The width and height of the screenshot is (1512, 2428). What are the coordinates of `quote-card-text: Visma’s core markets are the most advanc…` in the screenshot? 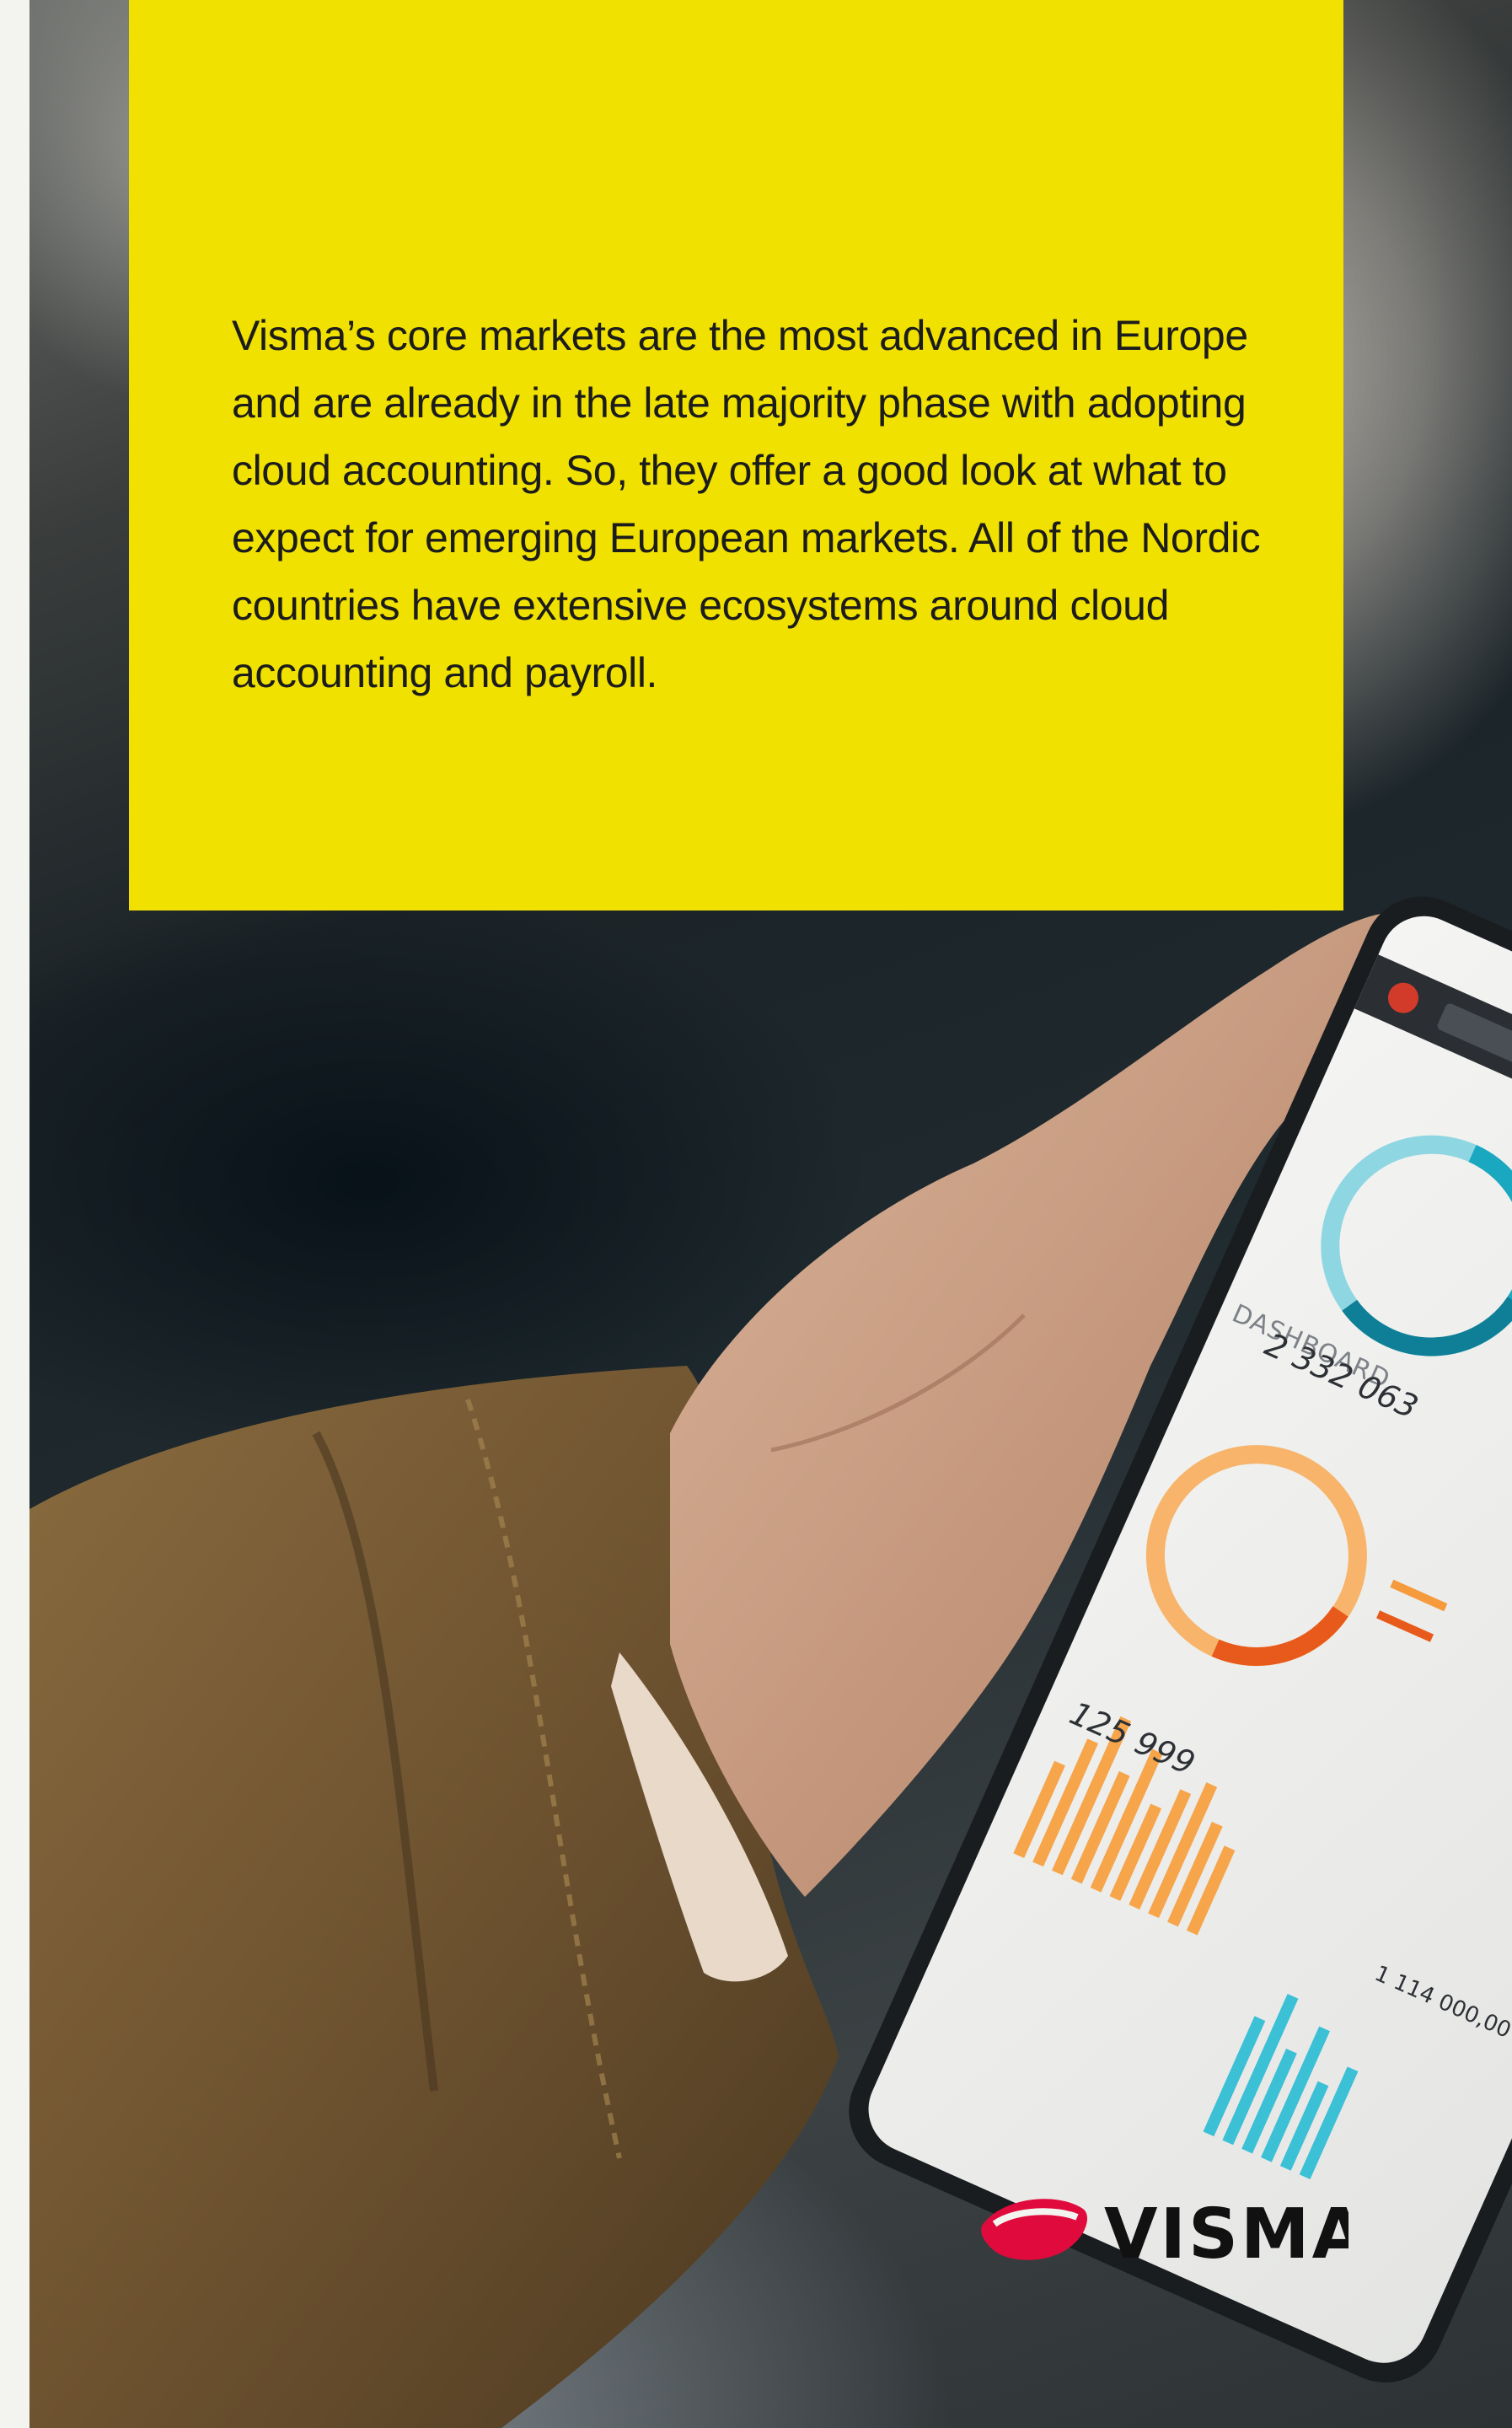 It's located at (746, 504).